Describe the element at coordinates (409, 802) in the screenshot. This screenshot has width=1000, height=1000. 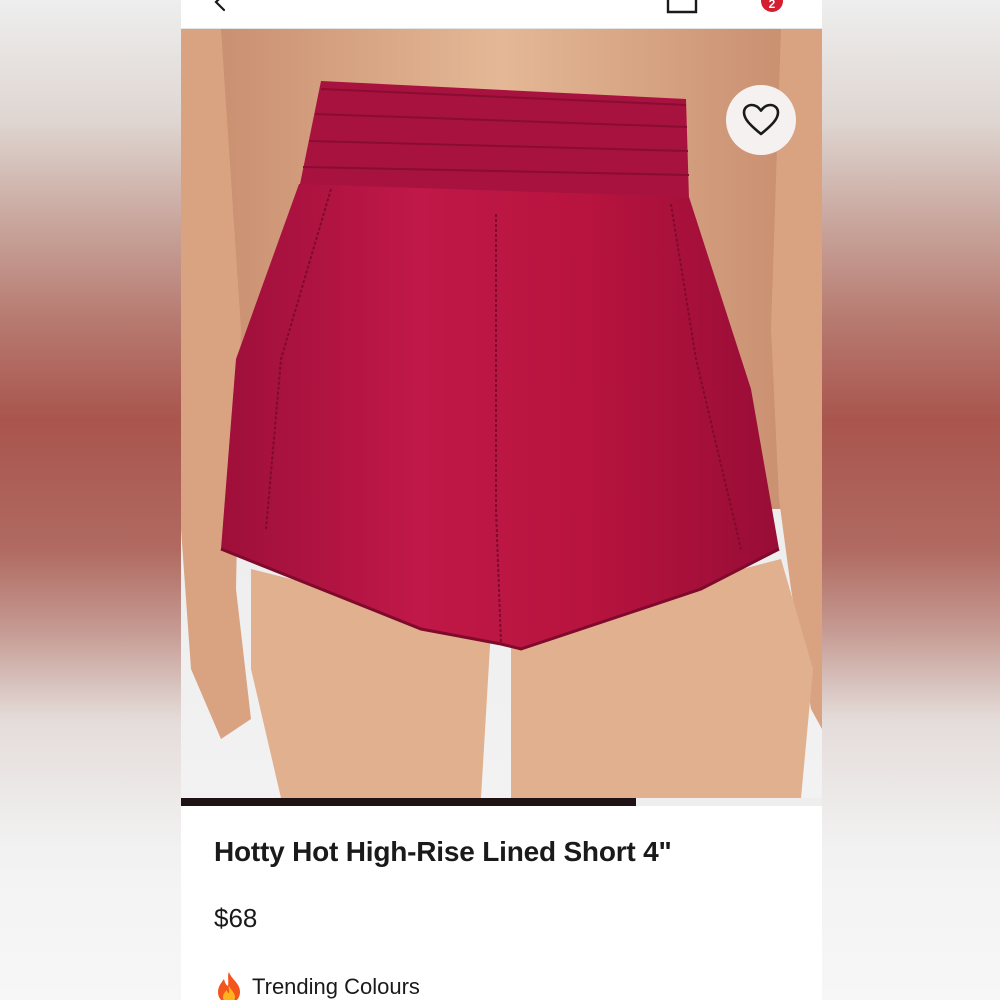
I see `progress-fill` at that location.